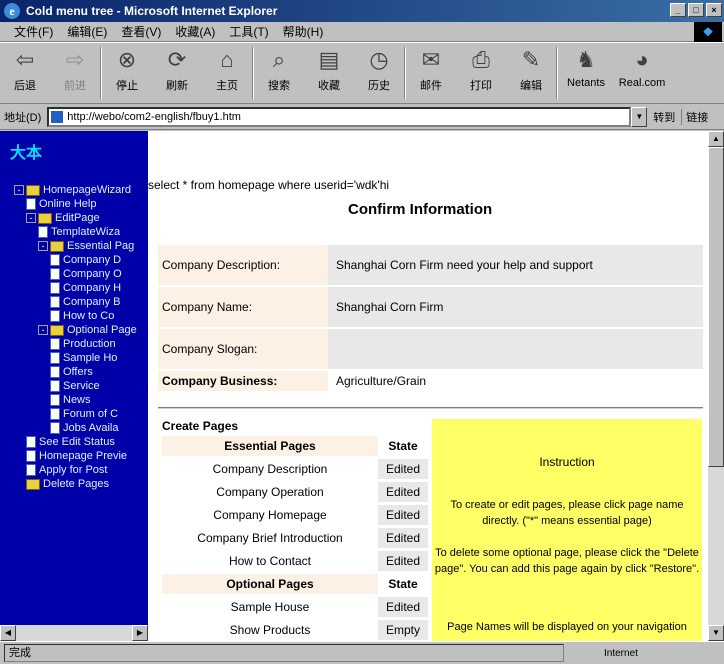 The image size is (724, 664). I want to click on menu-view: 查看(V), so click(141, 31).